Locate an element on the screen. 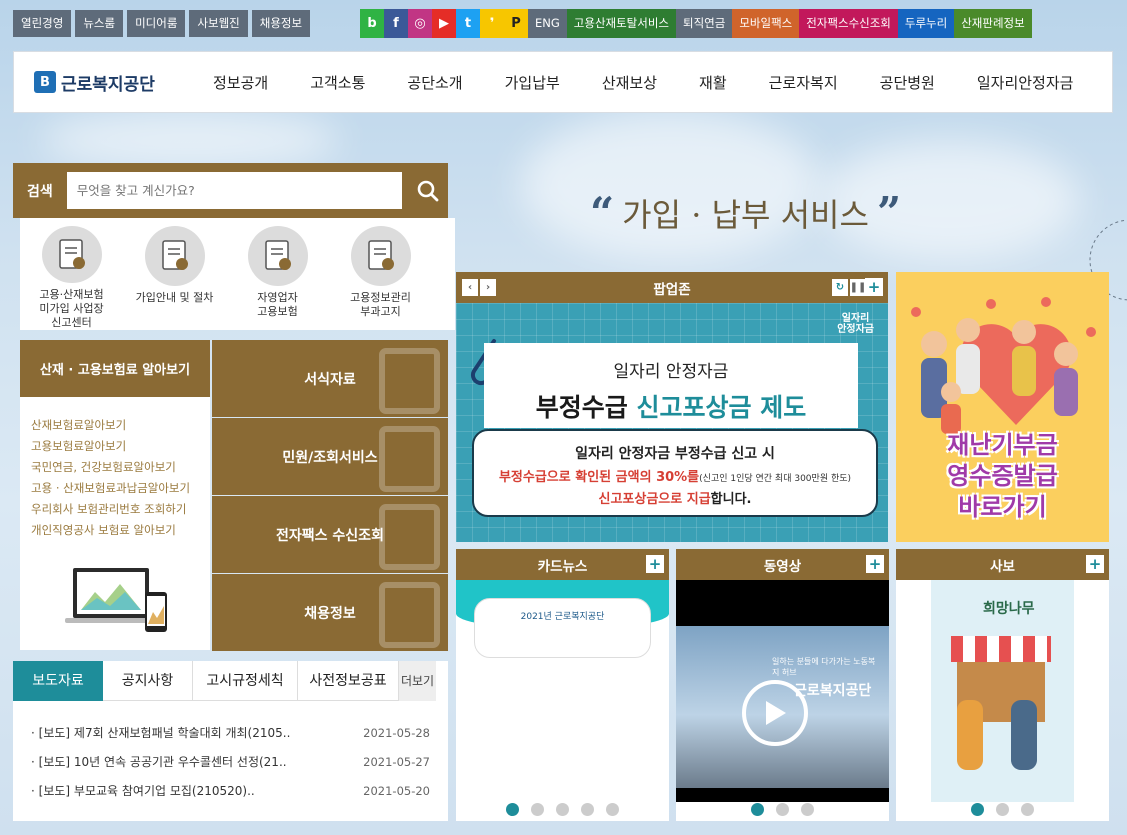  search-input is located at coordinates (234, 190).